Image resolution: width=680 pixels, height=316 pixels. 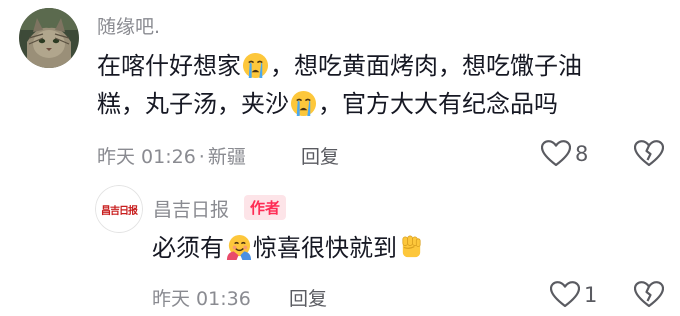 I want to click on comment-text-part: ，想吃黄面烤肉，想吃馓子油, so click(x=426, y=66).